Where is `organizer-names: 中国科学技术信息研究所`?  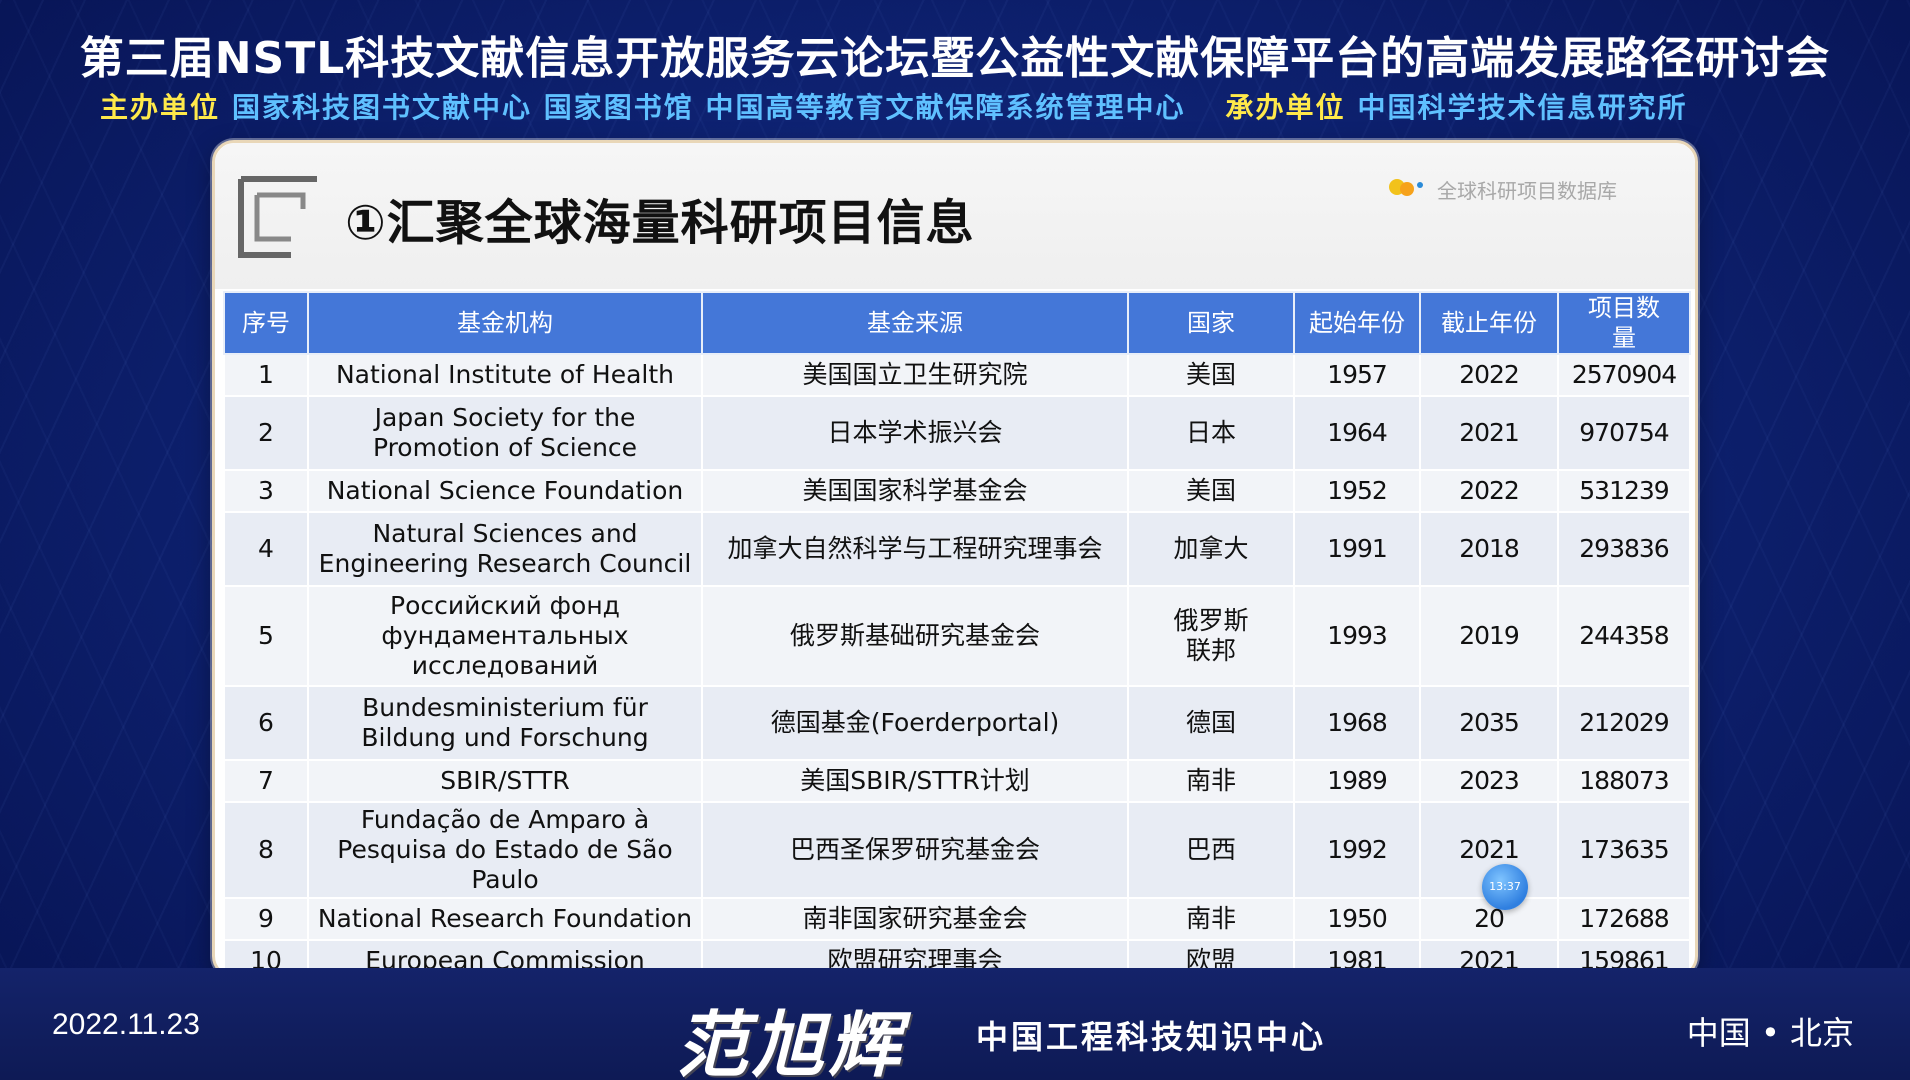
organizer-names: 中国科学技术信息研究所 is located at coordinates (1522, 107).